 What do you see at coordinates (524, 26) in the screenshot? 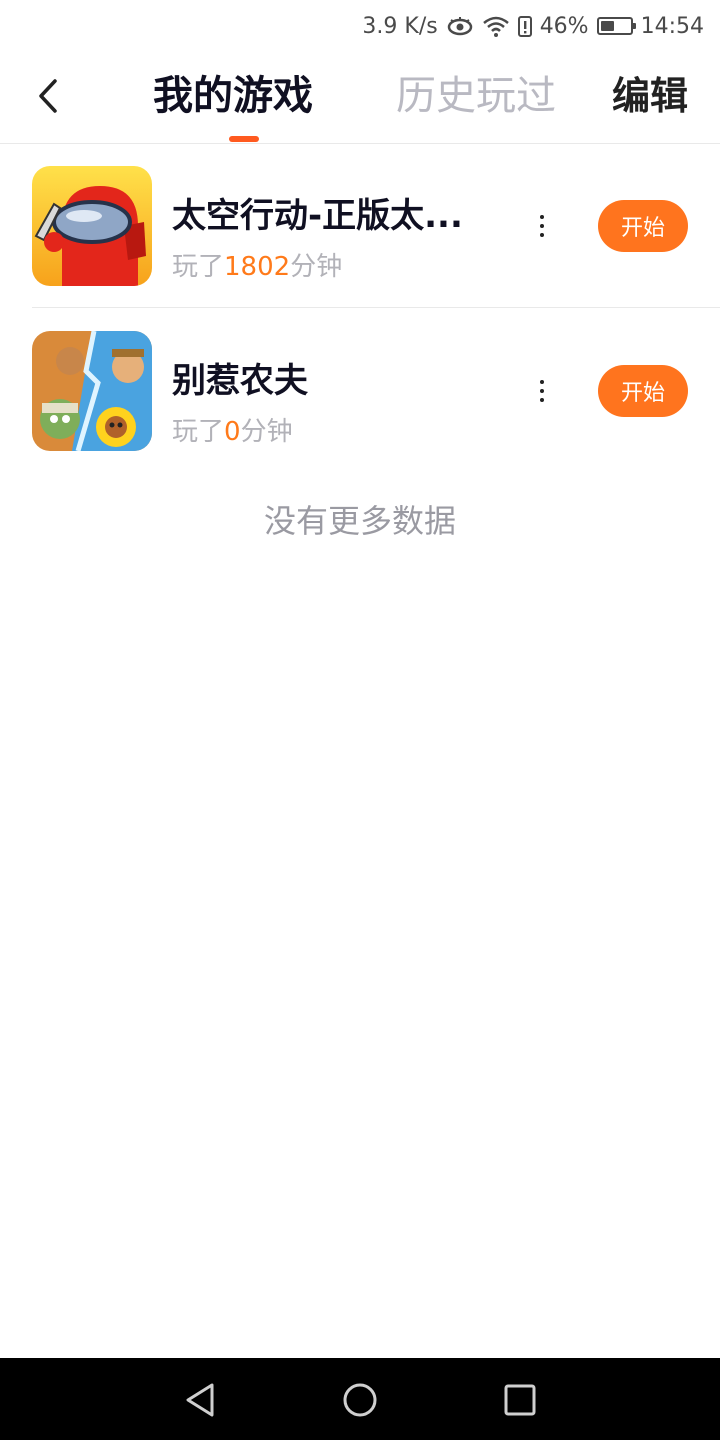
I see `battery-alert-icon` at bounding box center [524, 26].